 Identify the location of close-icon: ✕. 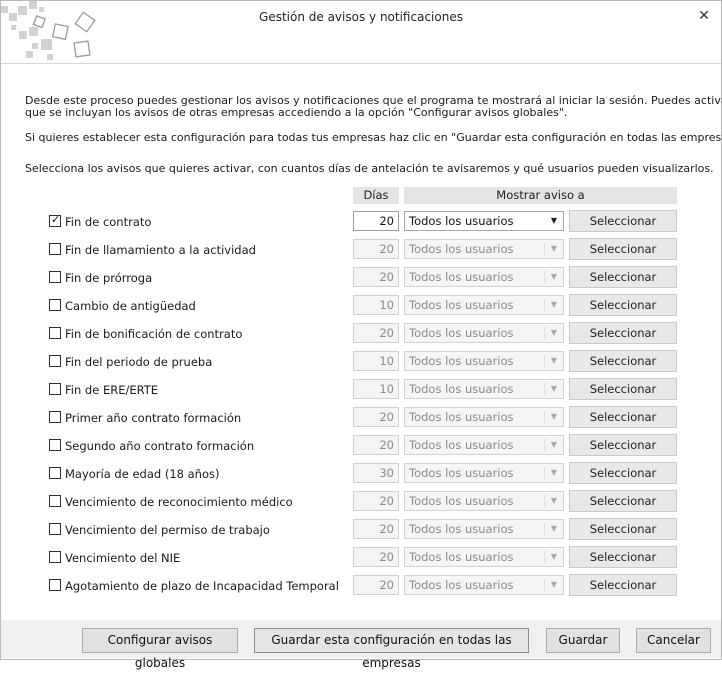
(704, 16).